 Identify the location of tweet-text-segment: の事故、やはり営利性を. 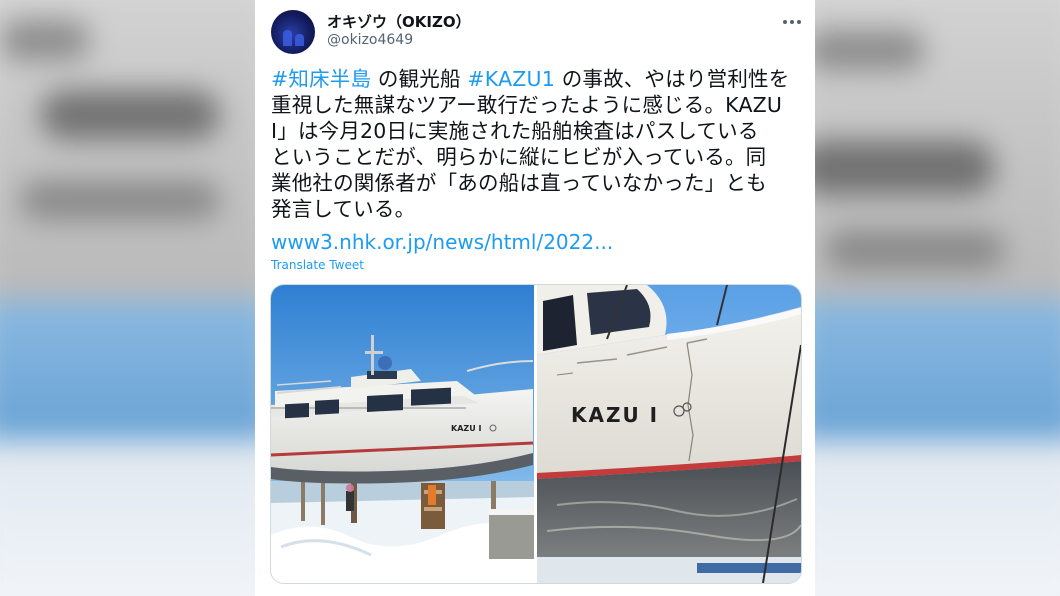
(672, 79).